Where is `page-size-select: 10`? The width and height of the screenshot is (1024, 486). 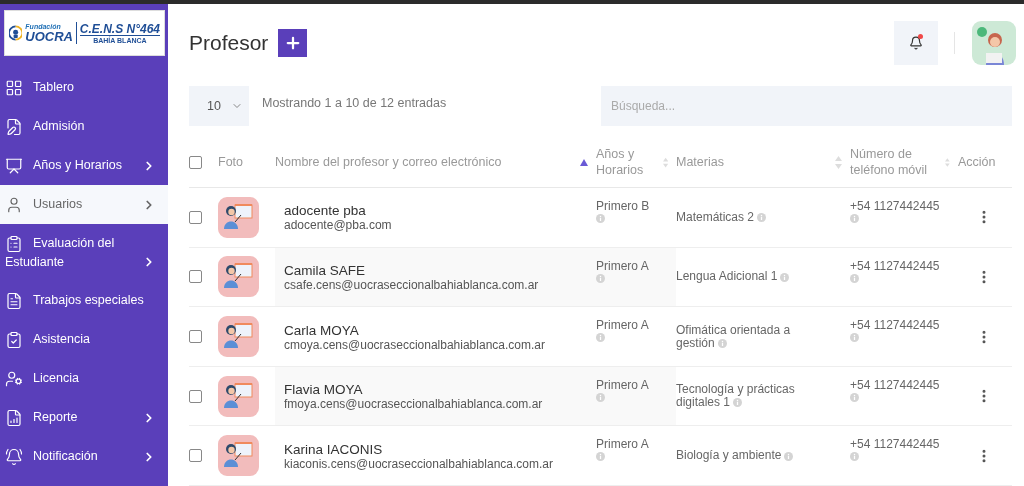
page-size-select: 10 is located at coordinates (219, 106).